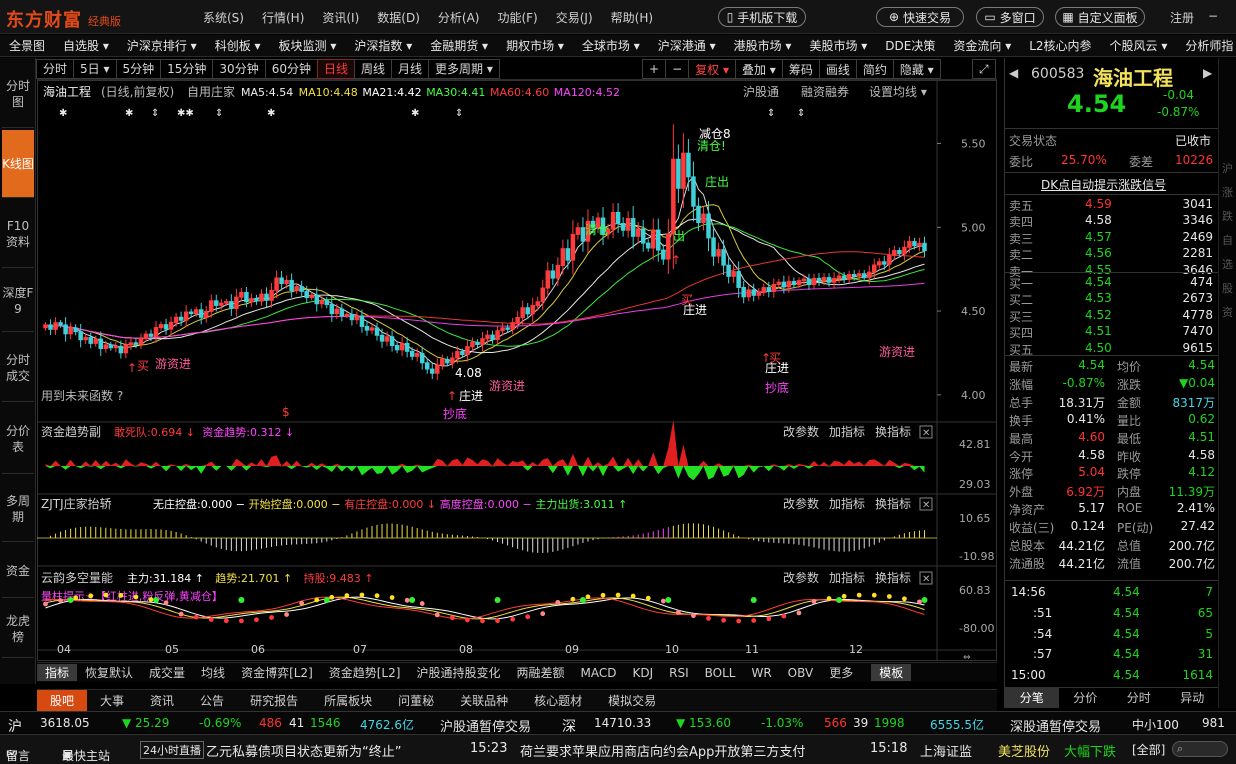 The height and width of the screenshot is (764, 1236). I want to click on minimize-icon: −, so click(1213, 17).